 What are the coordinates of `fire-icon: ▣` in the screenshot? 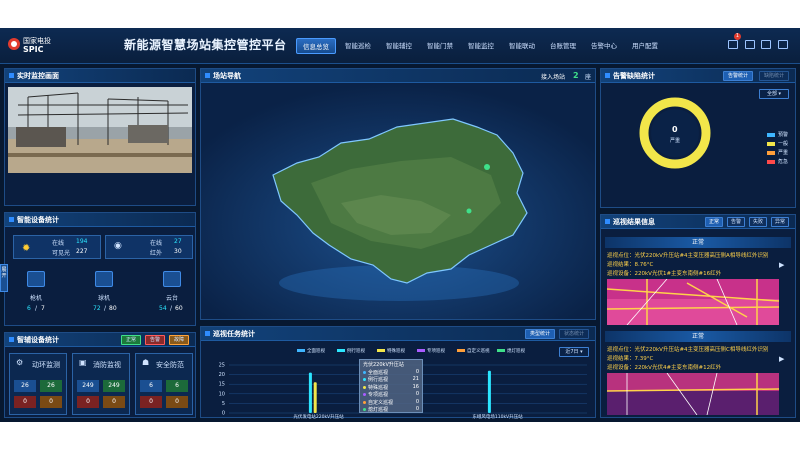 It's located at (83, 362).